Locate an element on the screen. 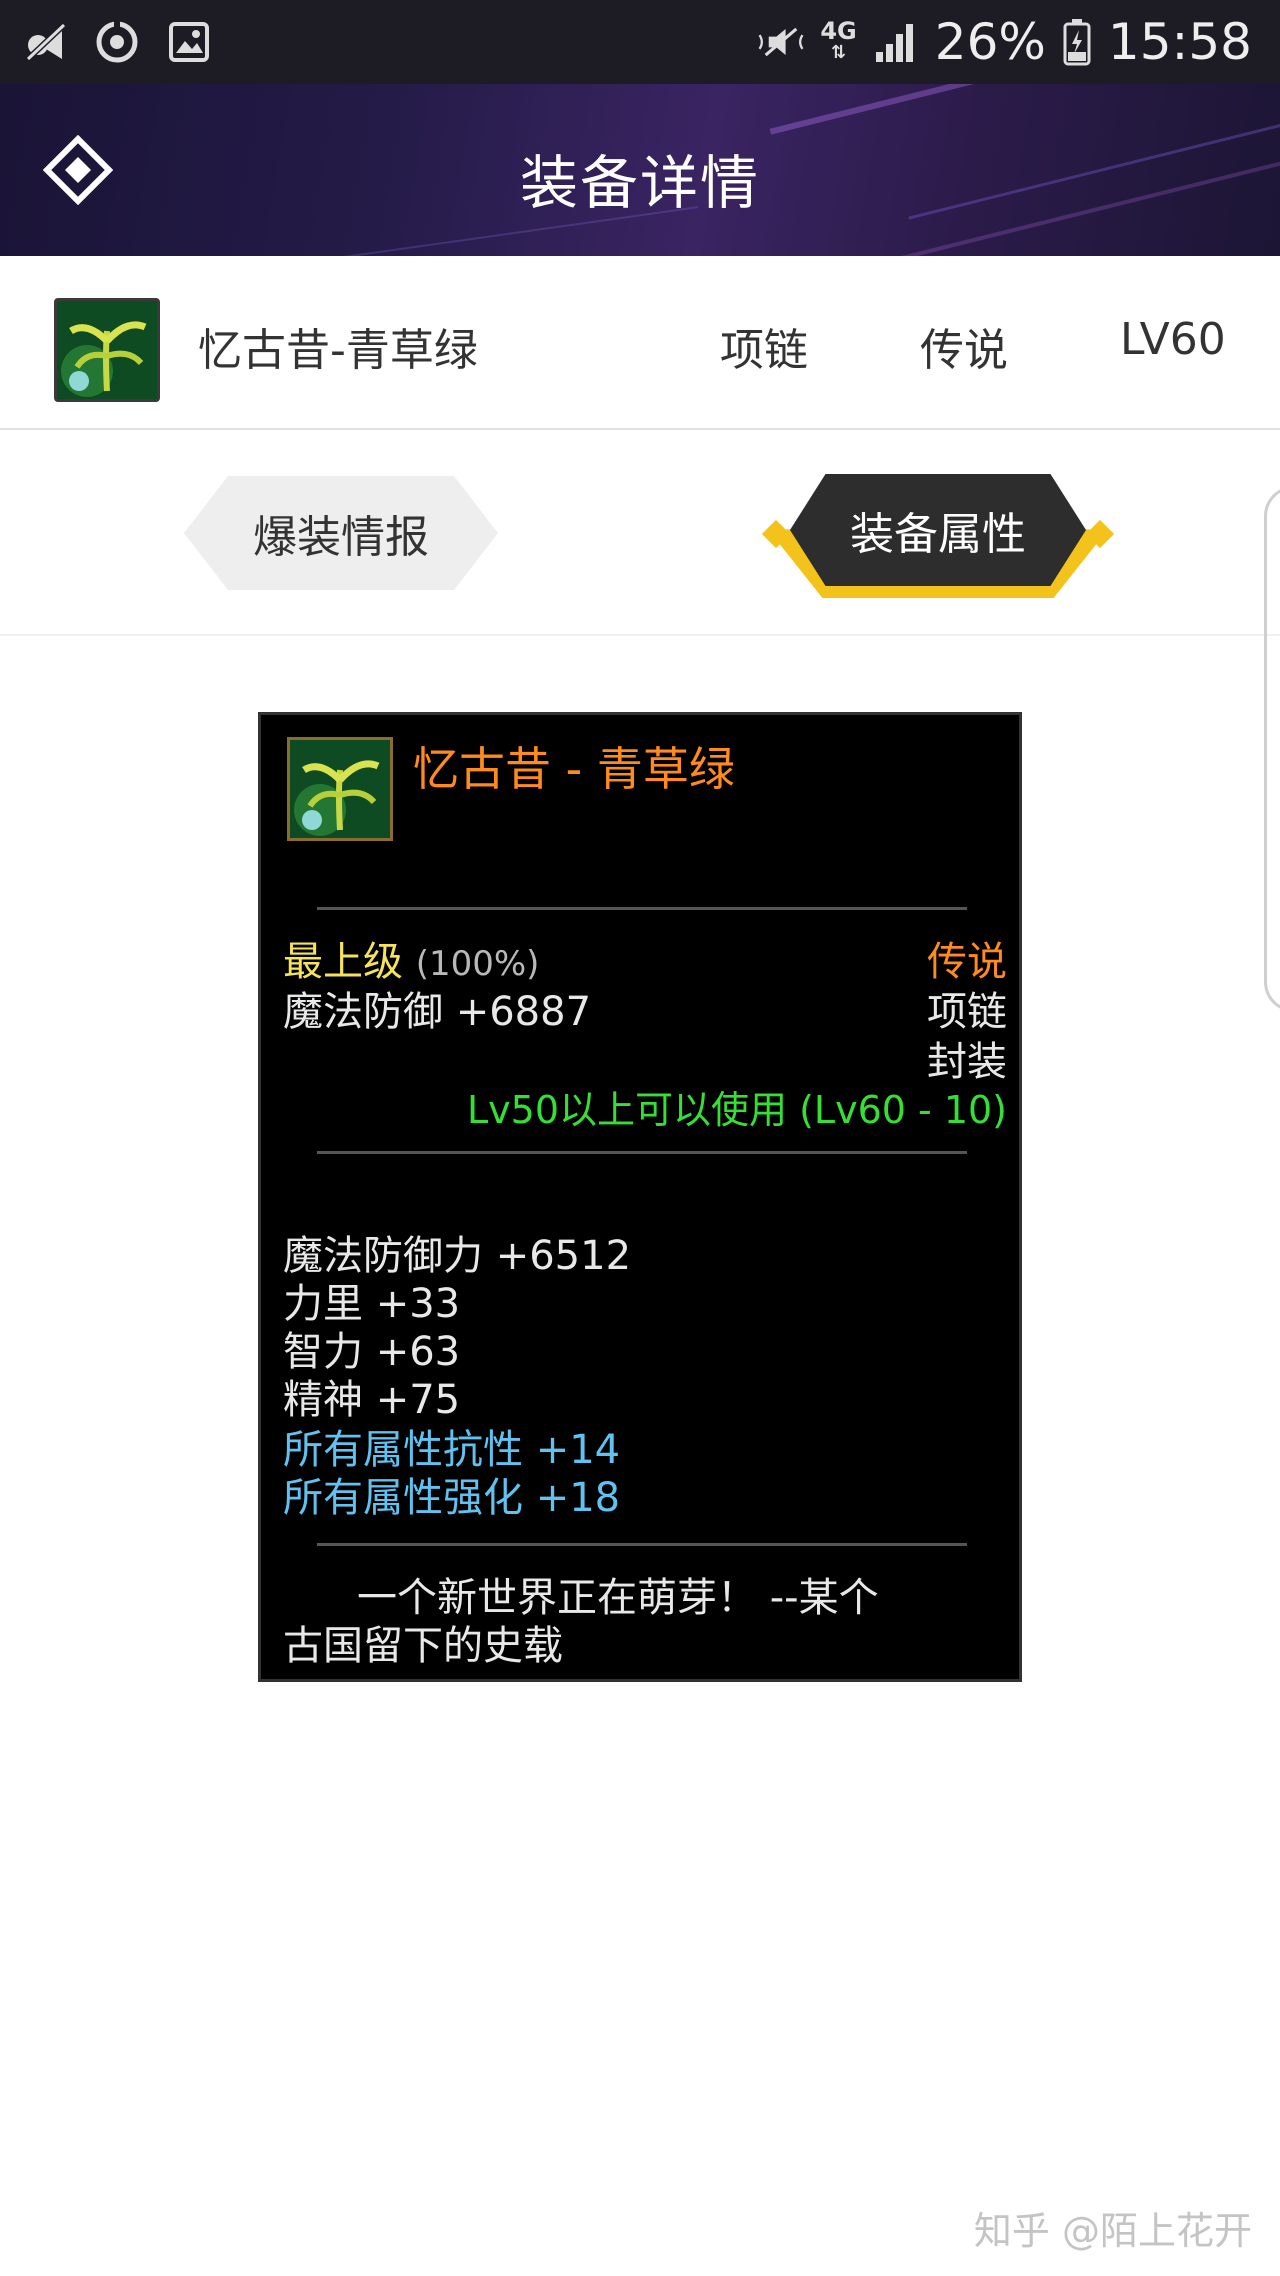 This screenshot has height=2276, width=1280. tab-equipment-attributes-label: 装备属性 is located at coordinates (938, 534).